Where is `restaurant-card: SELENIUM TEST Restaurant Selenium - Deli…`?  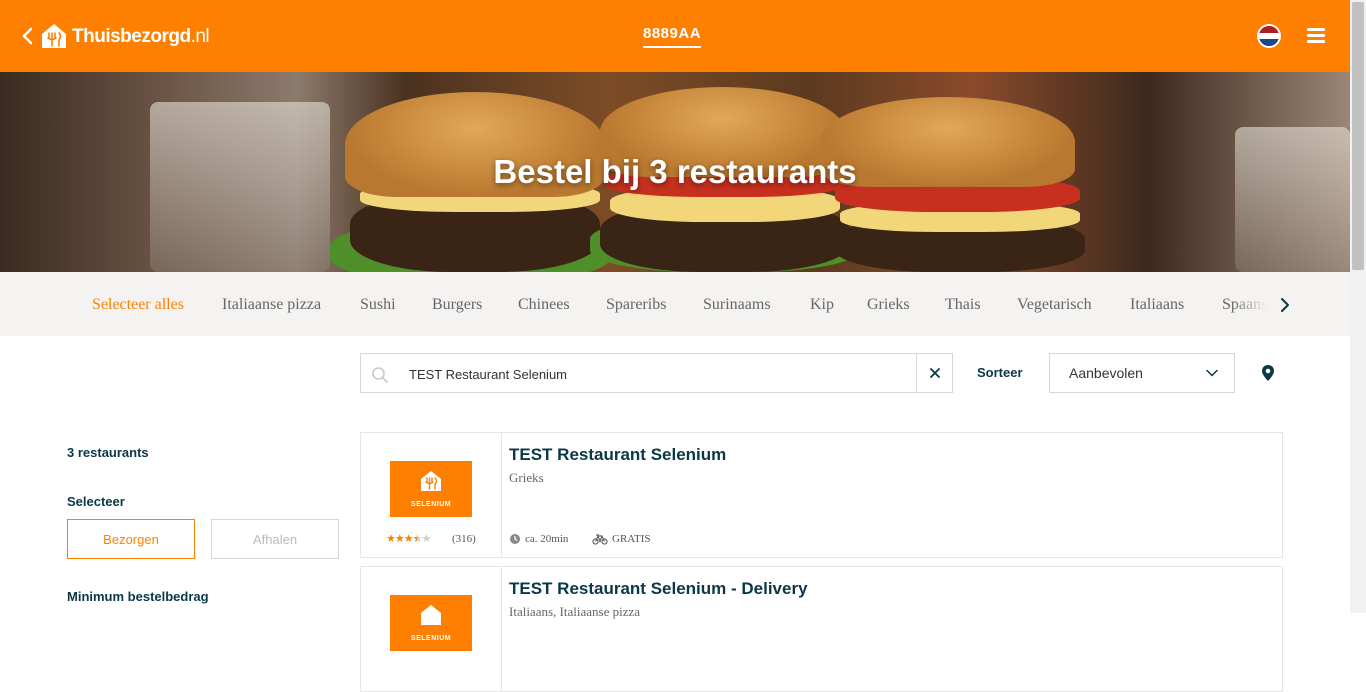 restaurant-card: SELENIUM TEST Restaurant Selenium - Deli… is located at coordinates (821, 629).